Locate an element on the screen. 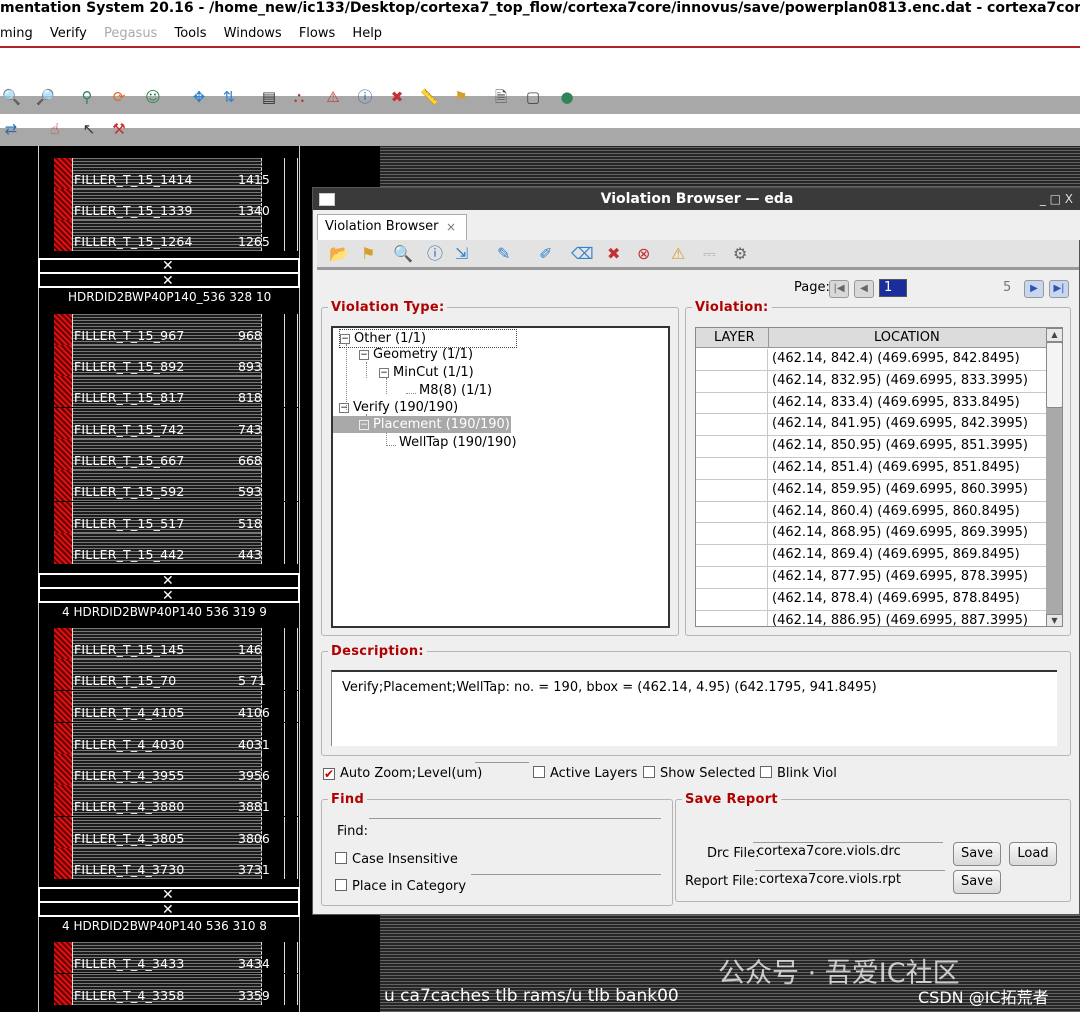  tap-cell: ✕ ✕ 4 HDRDID2BWP40P140 536 310 8 is located at coordinates (169, 911).